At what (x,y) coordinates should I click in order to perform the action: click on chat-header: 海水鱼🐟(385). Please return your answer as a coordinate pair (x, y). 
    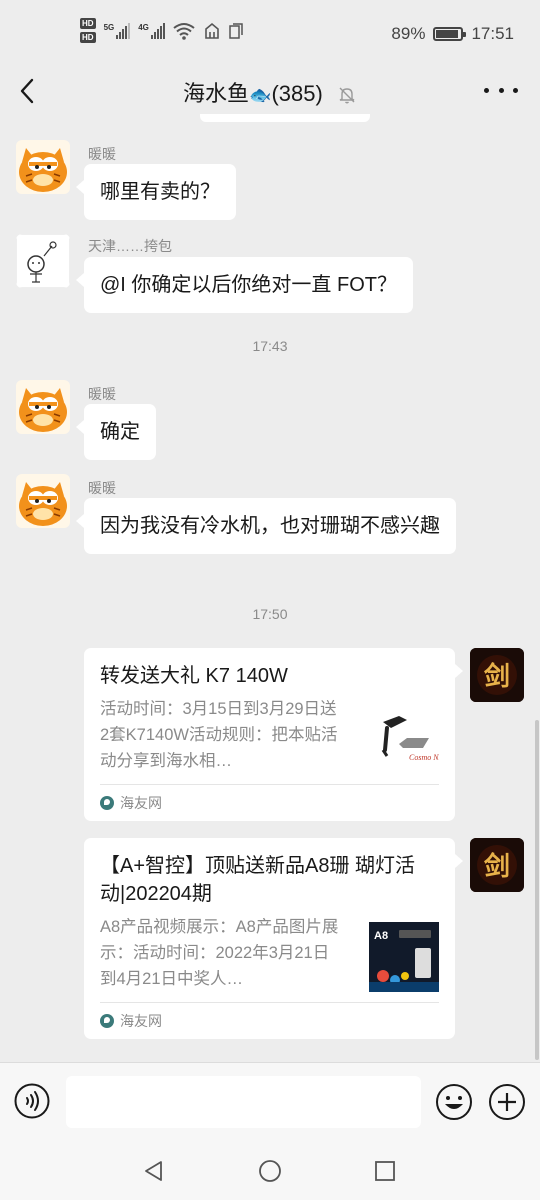
    Looking at the image, I should click on (270, 91).